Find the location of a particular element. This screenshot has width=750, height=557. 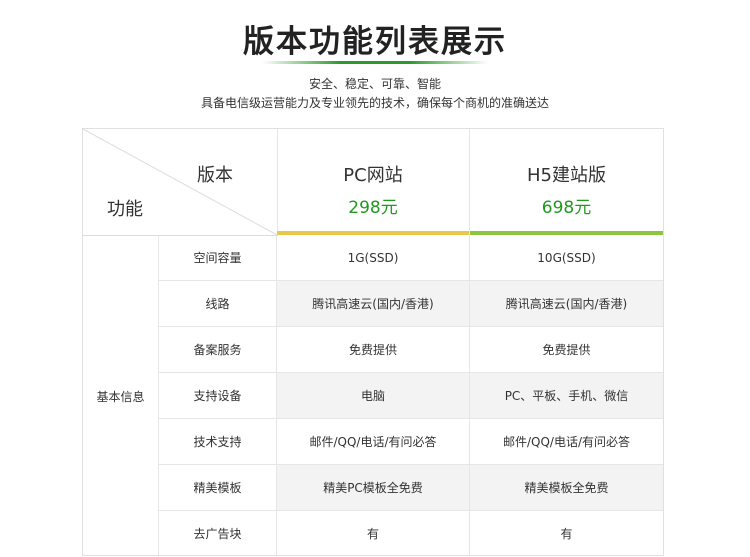

pc-value: 精美PC模板全免费 is located at coordinates (373, 488).